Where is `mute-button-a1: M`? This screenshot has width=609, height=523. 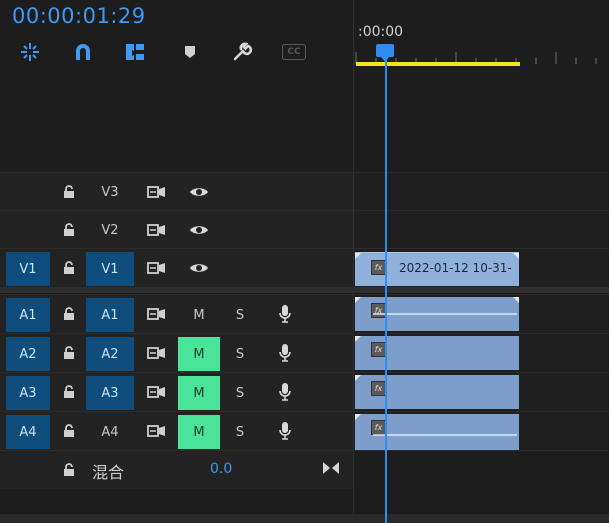 mute-button-a1: M is located at coordinates (199, 315).